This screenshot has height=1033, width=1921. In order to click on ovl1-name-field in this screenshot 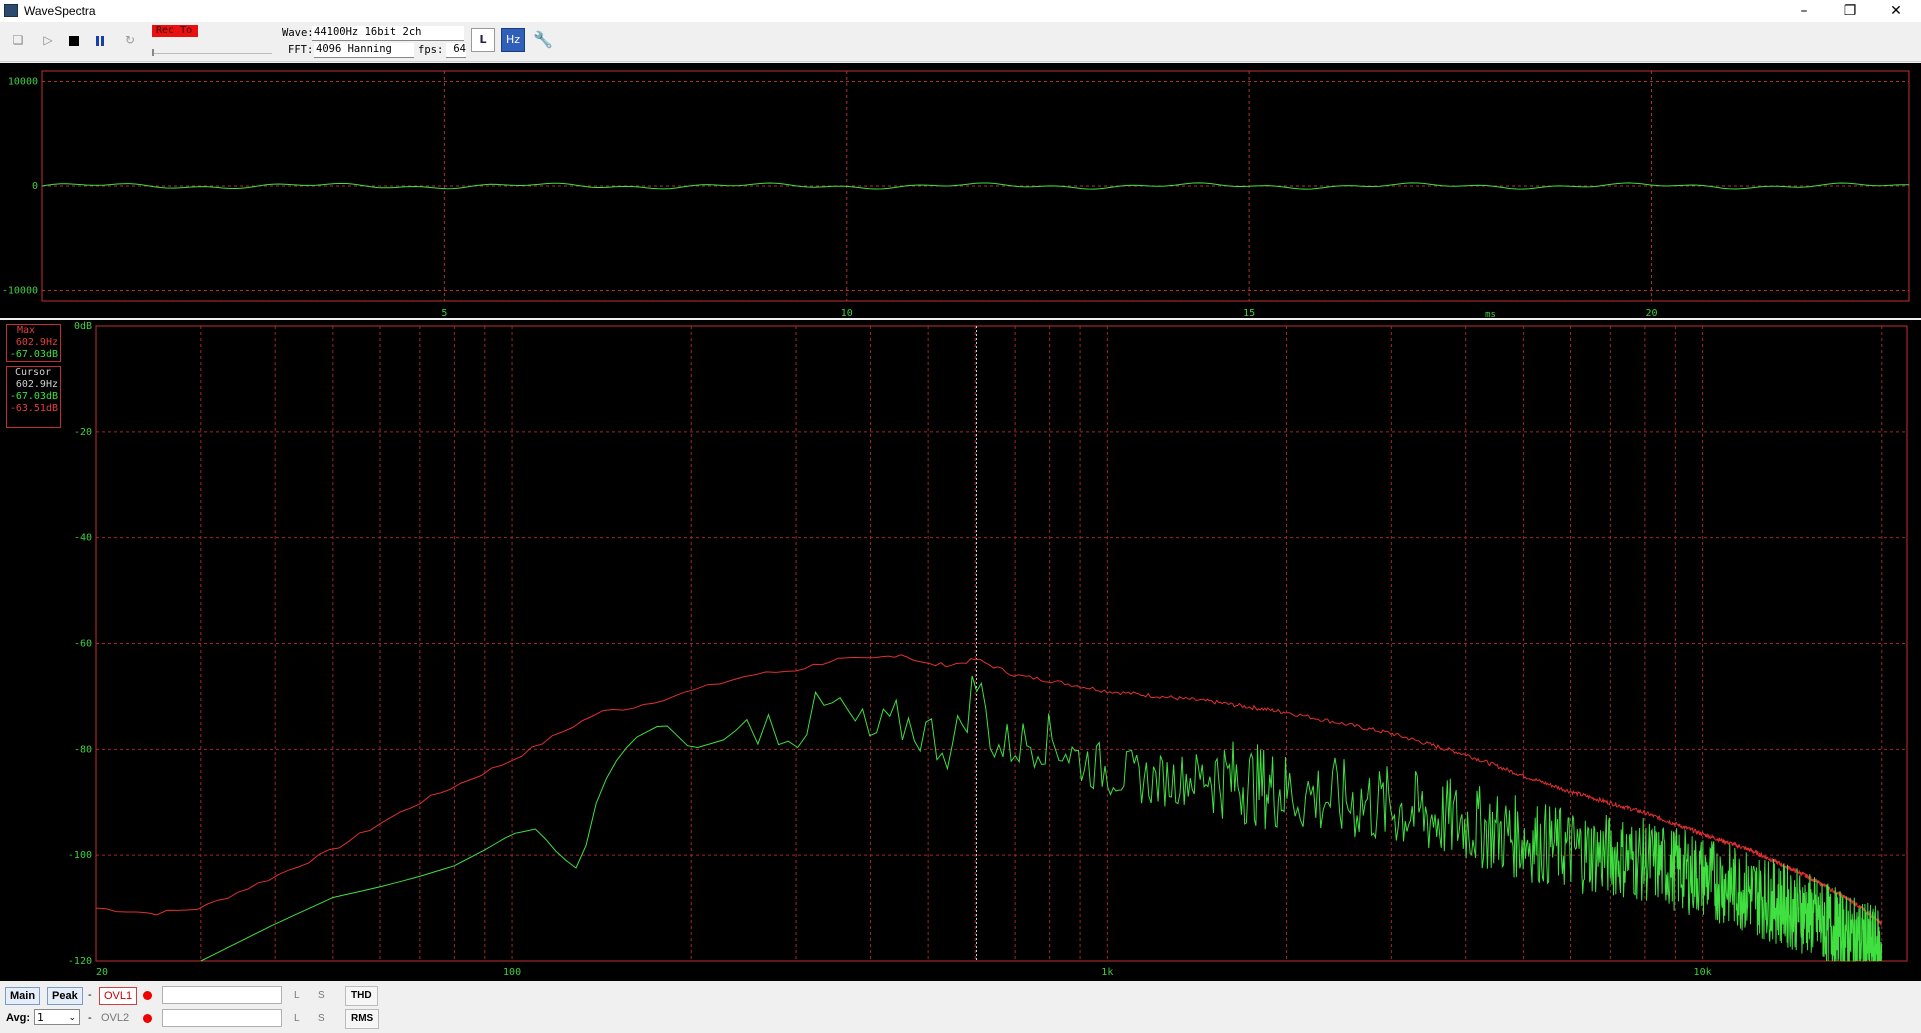, I will do `click(222, 995)`.